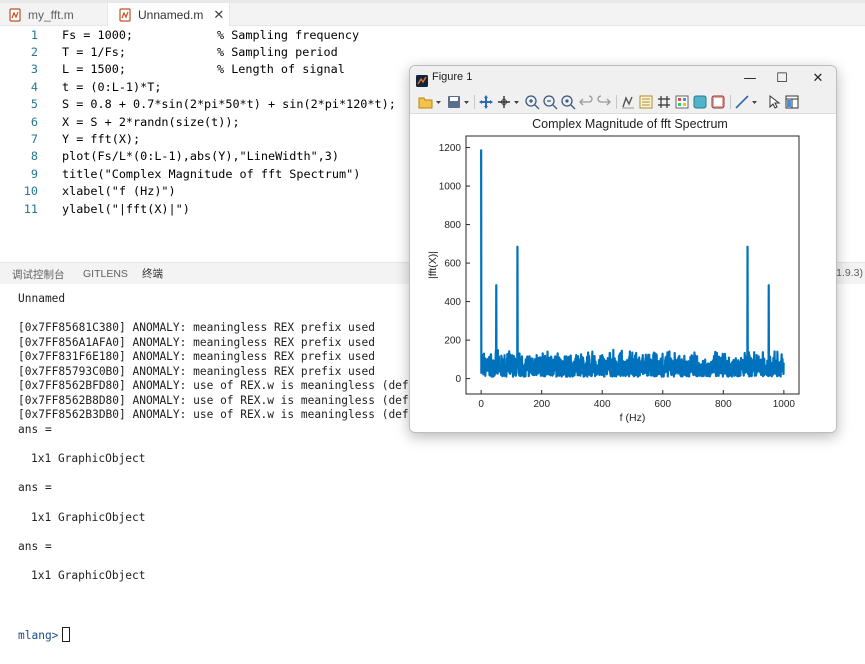  Describe the element at coordinates (452, 302) in the screenshot. I see `y-tick-label: 400` at that location.